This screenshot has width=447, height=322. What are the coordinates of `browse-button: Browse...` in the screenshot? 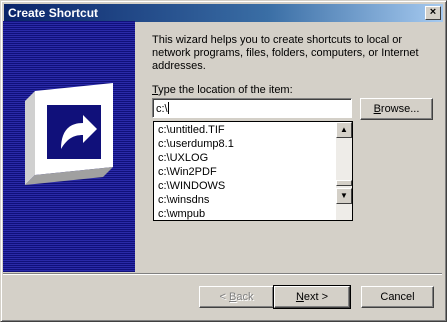 It's located at (396, 109).